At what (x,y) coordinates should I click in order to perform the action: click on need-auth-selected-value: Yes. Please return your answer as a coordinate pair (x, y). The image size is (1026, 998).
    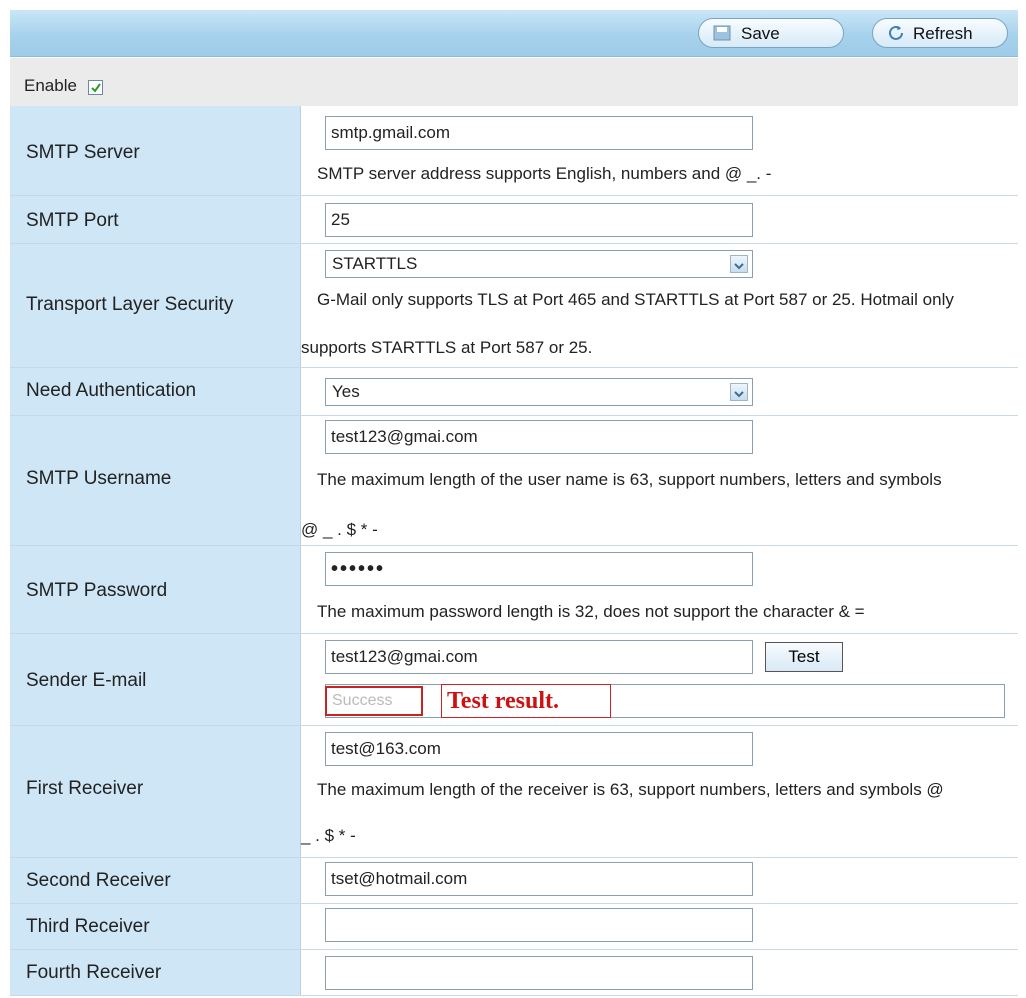
    Looking at the image, I should click on (346, 391).